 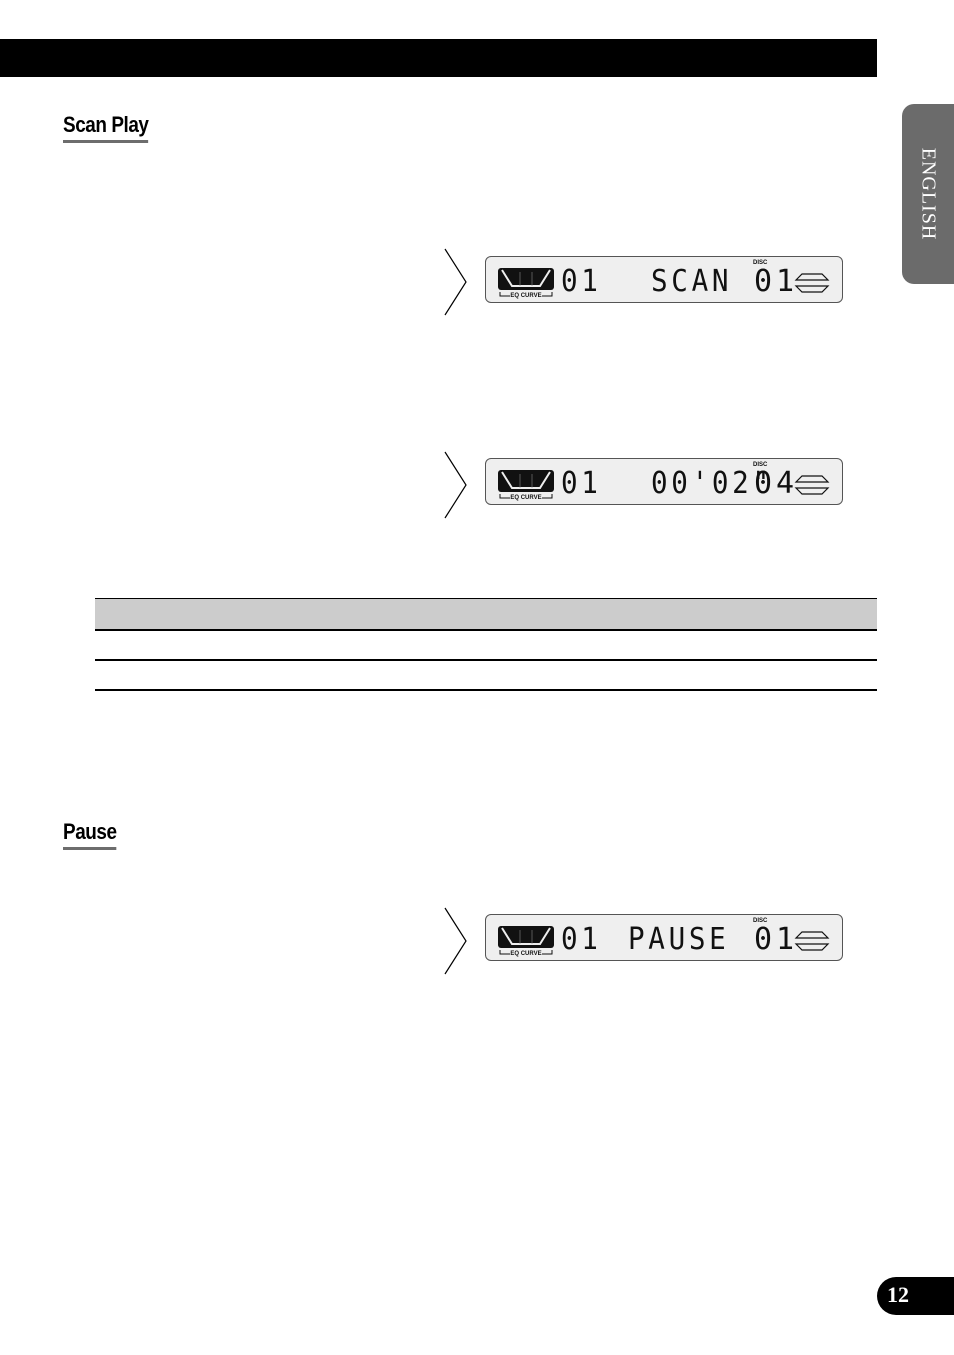 What do you see at coordinates (90, 834) in the screenshot?
I see `section-title-pause: Pause` at bounding box center [90, 834].